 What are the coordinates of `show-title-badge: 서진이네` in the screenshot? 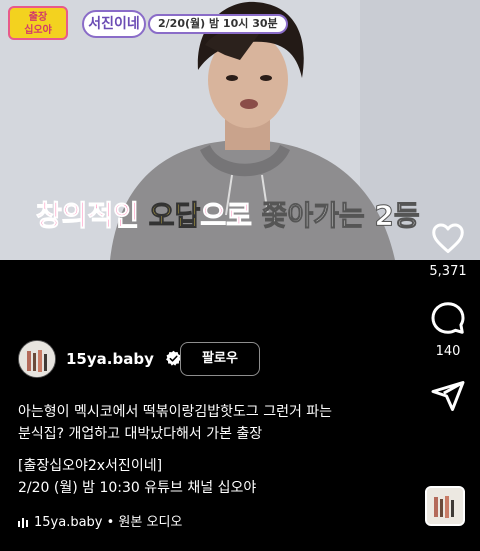 It's located at (114, 24).